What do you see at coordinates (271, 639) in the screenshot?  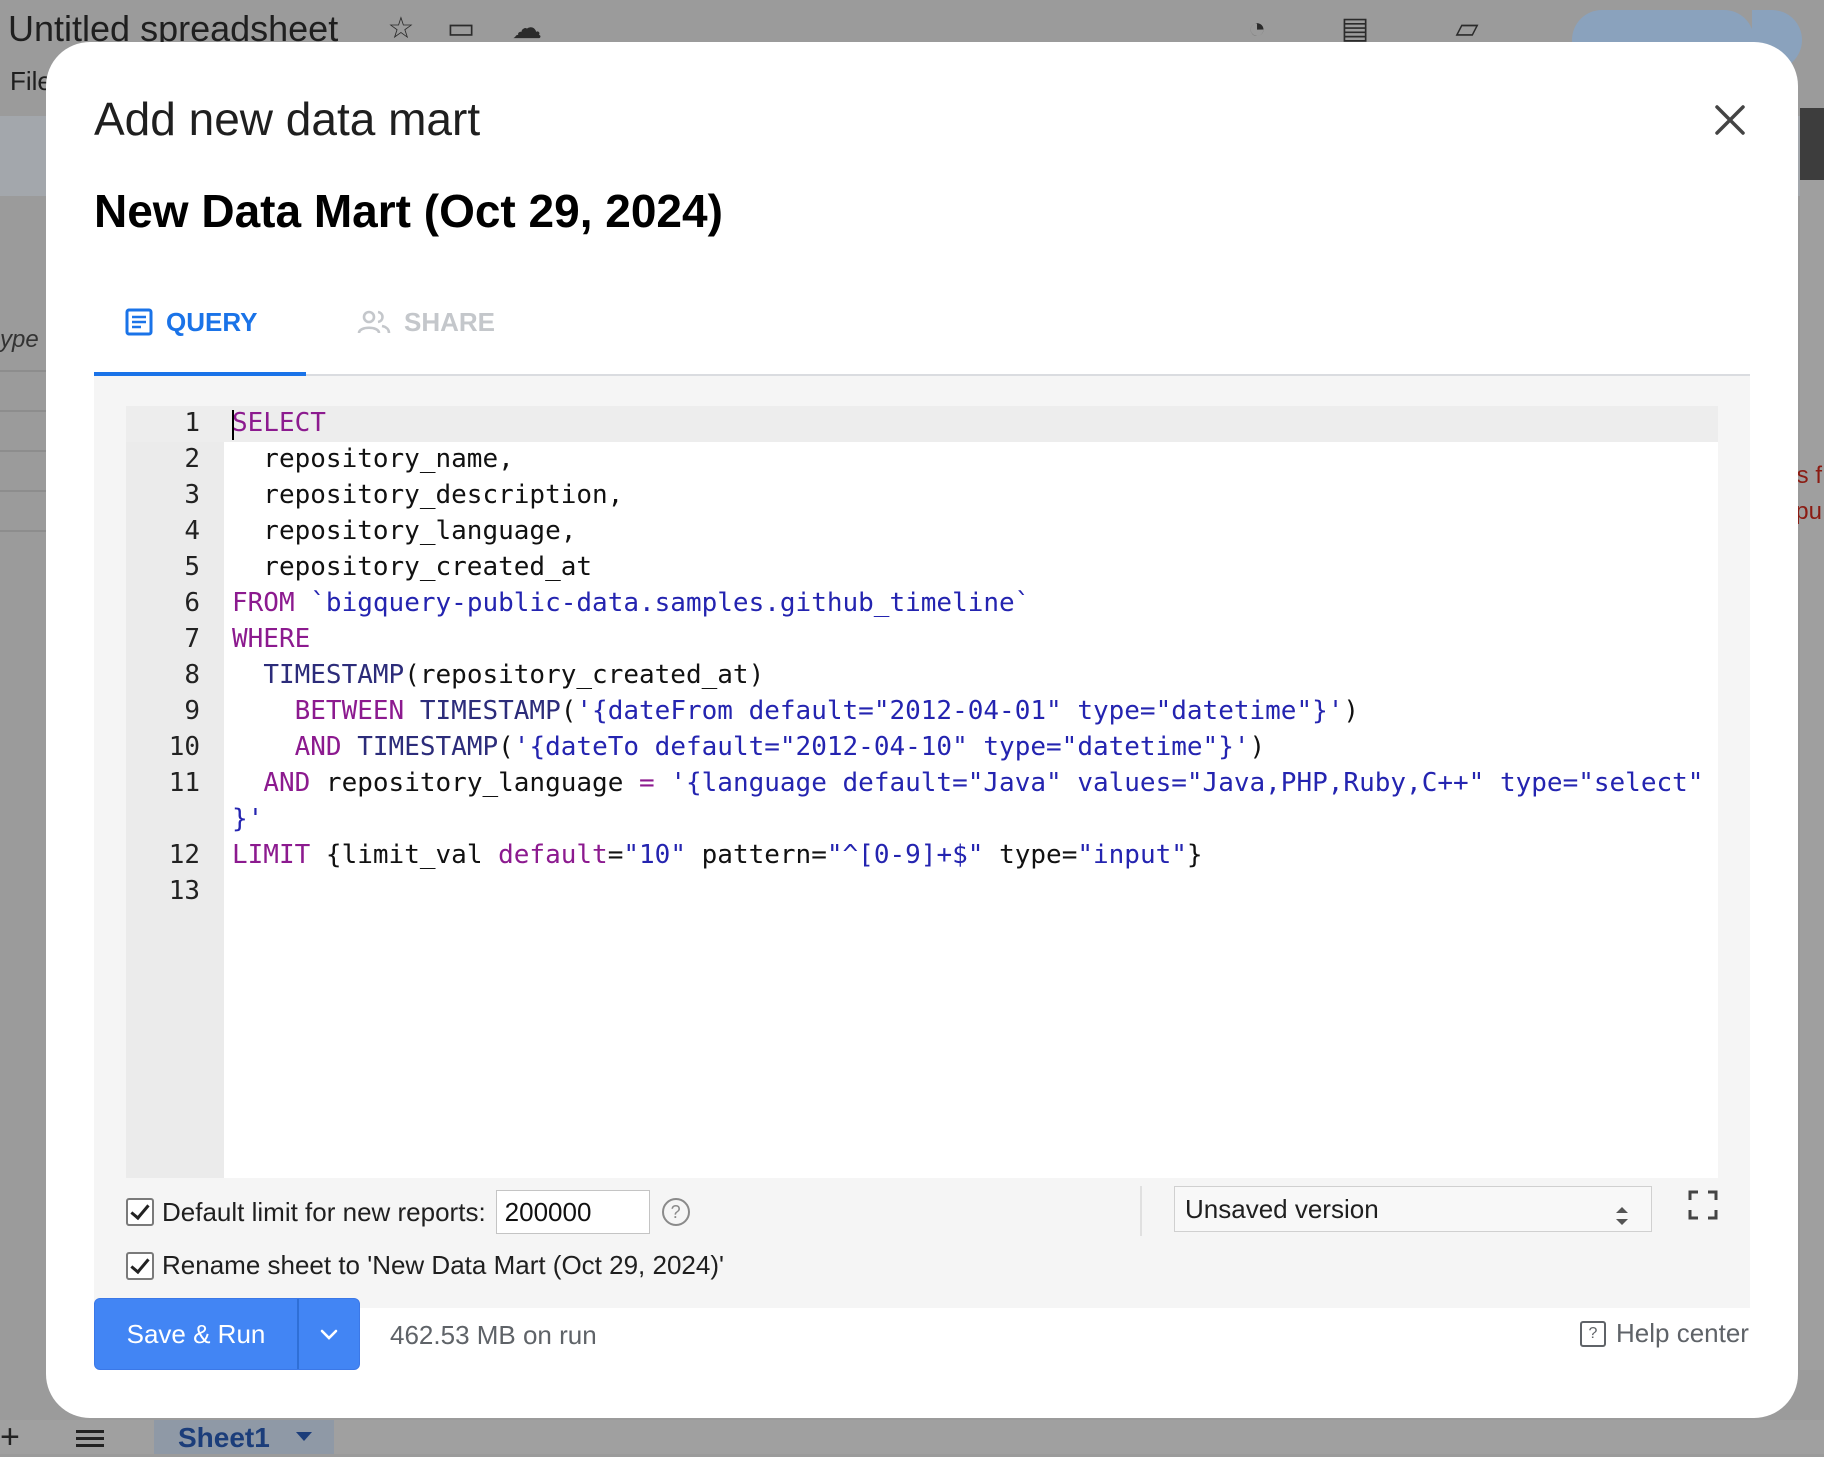 I see `code-text: WHERE` at bounding box center [271, 639].